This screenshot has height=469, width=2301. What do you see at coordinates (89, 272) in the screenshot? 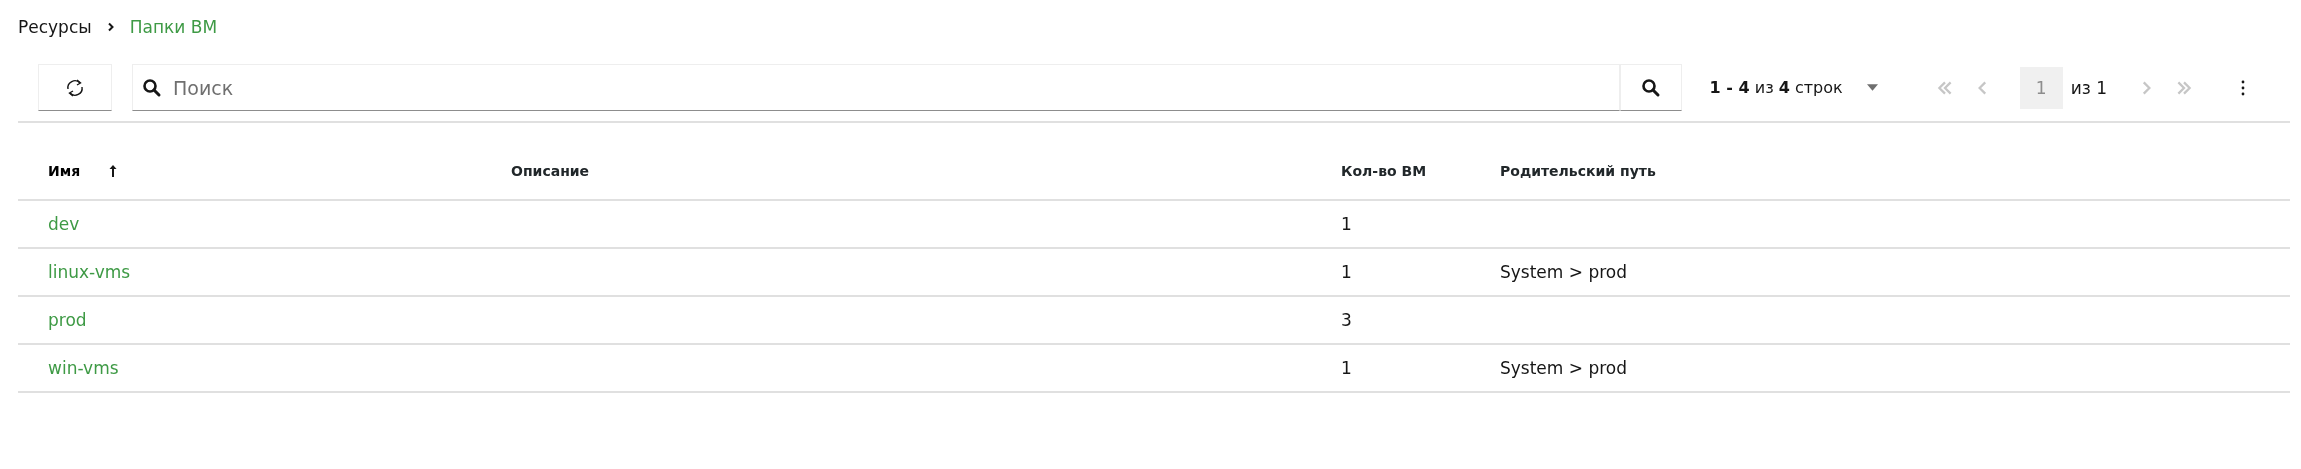
I see `folder-link: linux-vms` at bounding box center [89, 272].